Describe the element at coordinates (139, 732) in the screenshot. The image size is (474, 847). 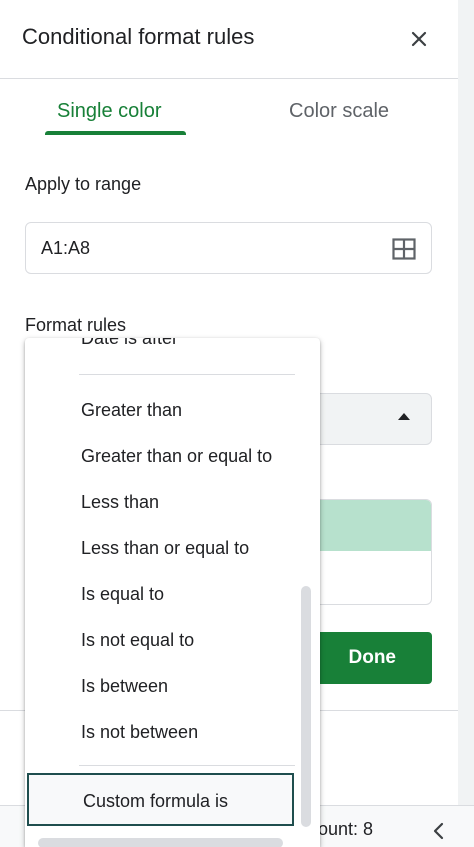
I see `dropdown-item: Is not between` at that location.